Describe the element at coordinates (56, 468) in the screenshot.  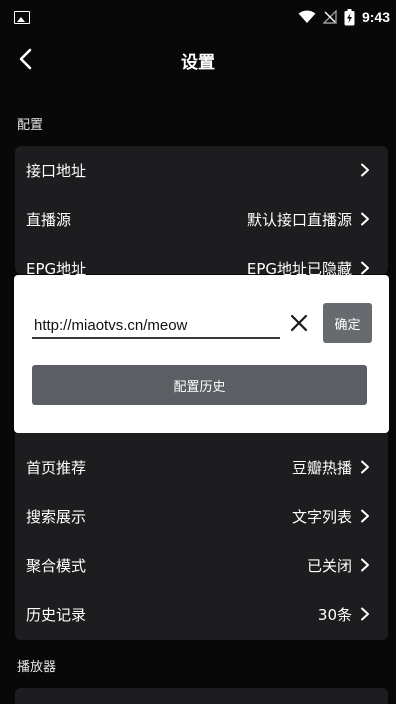
I see `row-label: 首页推荐` at that location.